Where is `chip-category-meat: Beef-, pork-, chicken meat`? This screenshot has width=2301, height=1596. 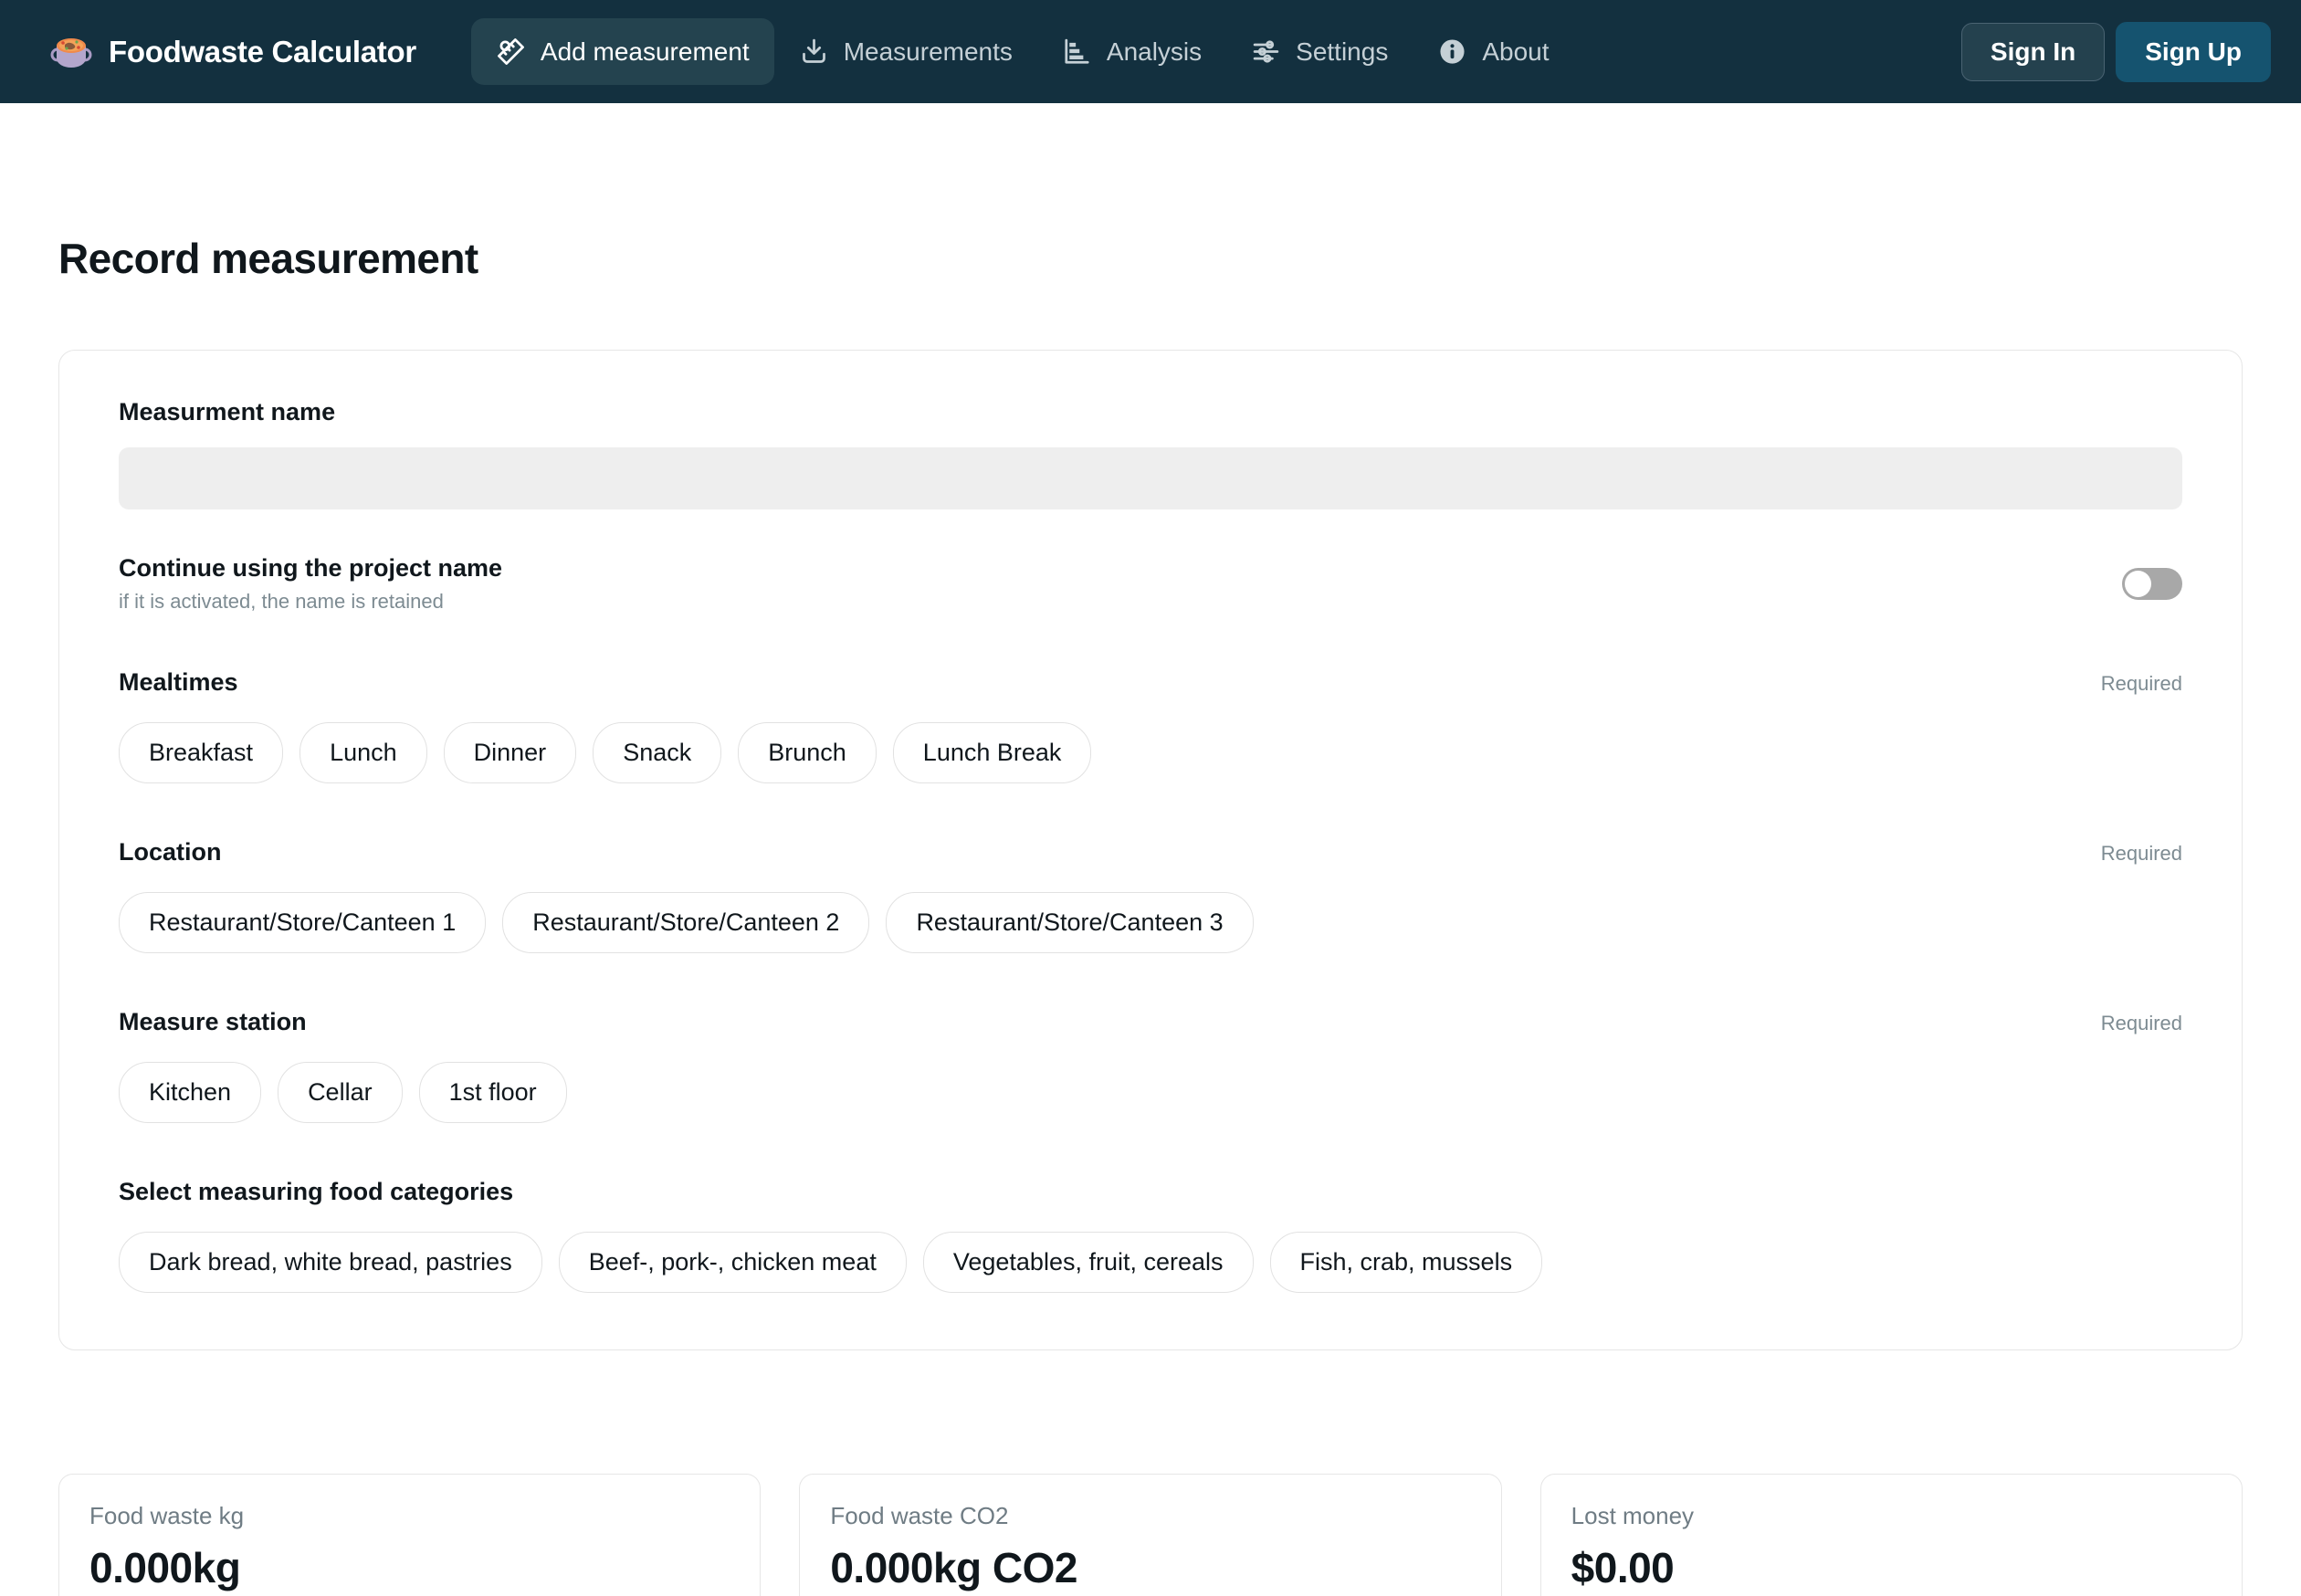 chip-category-meat: Beef-, pork-, chicken meat is located at coordinates (732, 1262).